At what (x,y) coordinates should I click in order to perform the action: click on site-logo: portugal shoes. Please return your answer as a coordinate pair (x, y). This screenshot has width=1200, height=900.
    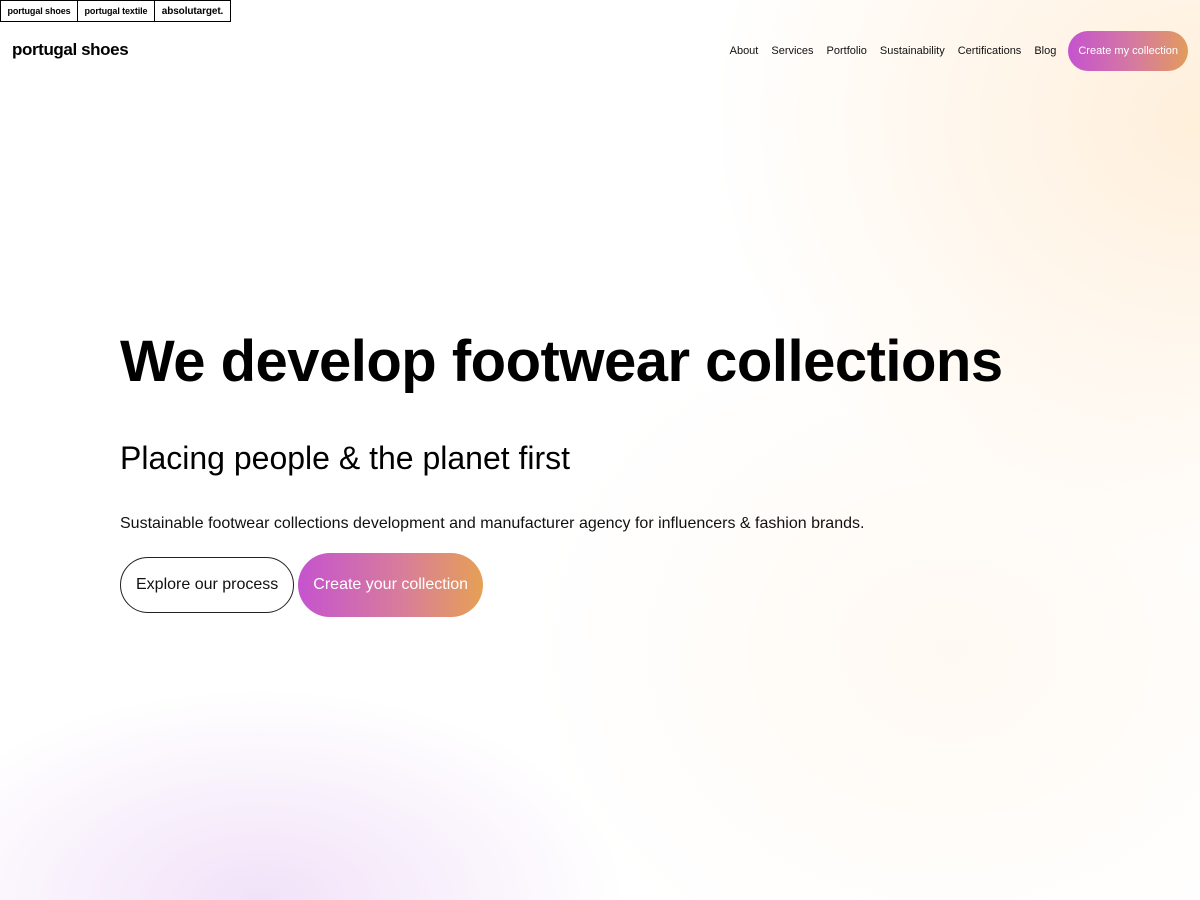
    Looking at the image, I should click on (70, 50).